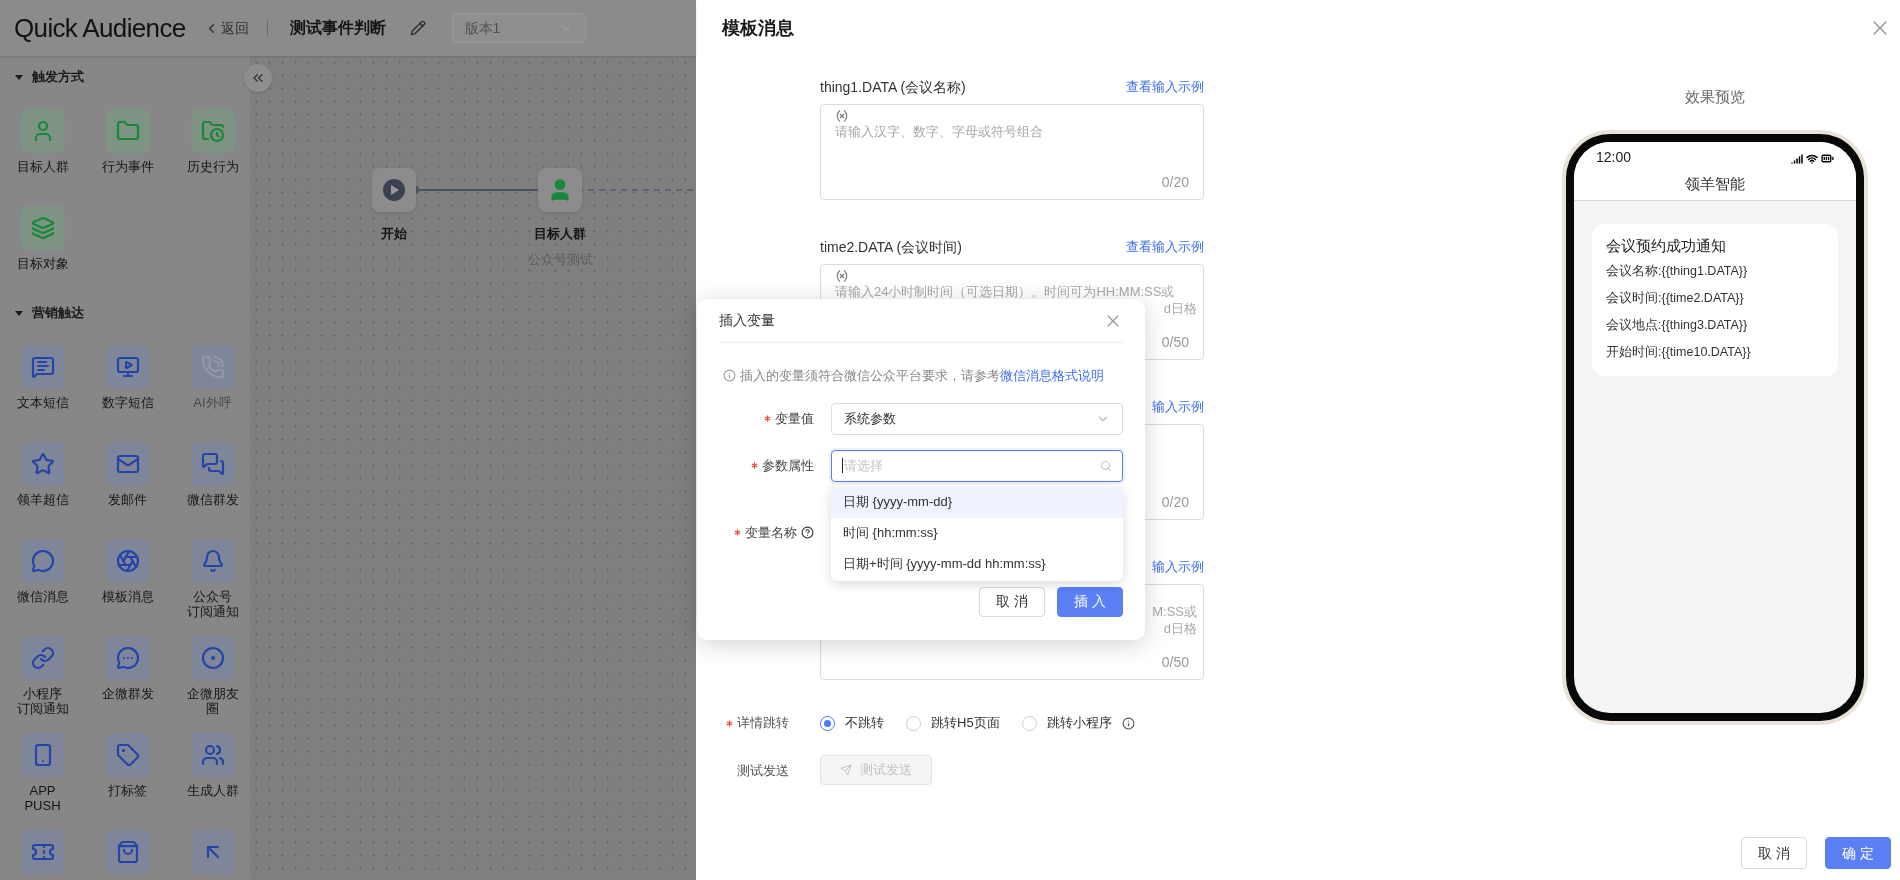 The width and height of the screenshot is (1900, 880). Describe the element at coordinates (1679, 352) in the screenshot. I see `message-line: 开始时间:{{time10.DATA}}` at that location.